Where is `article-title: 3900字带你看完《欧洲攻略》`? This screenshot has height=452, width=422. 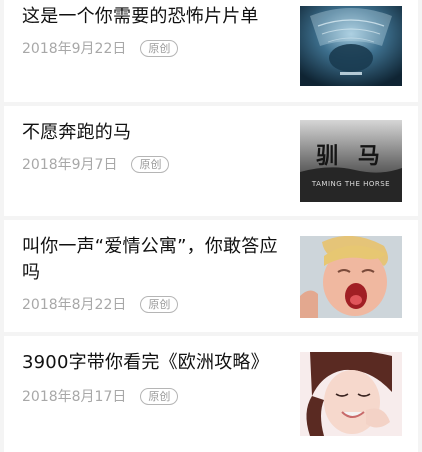 article-title: 3900字带你看完《欧洲攻略》 is located at coordinates (152, 363).